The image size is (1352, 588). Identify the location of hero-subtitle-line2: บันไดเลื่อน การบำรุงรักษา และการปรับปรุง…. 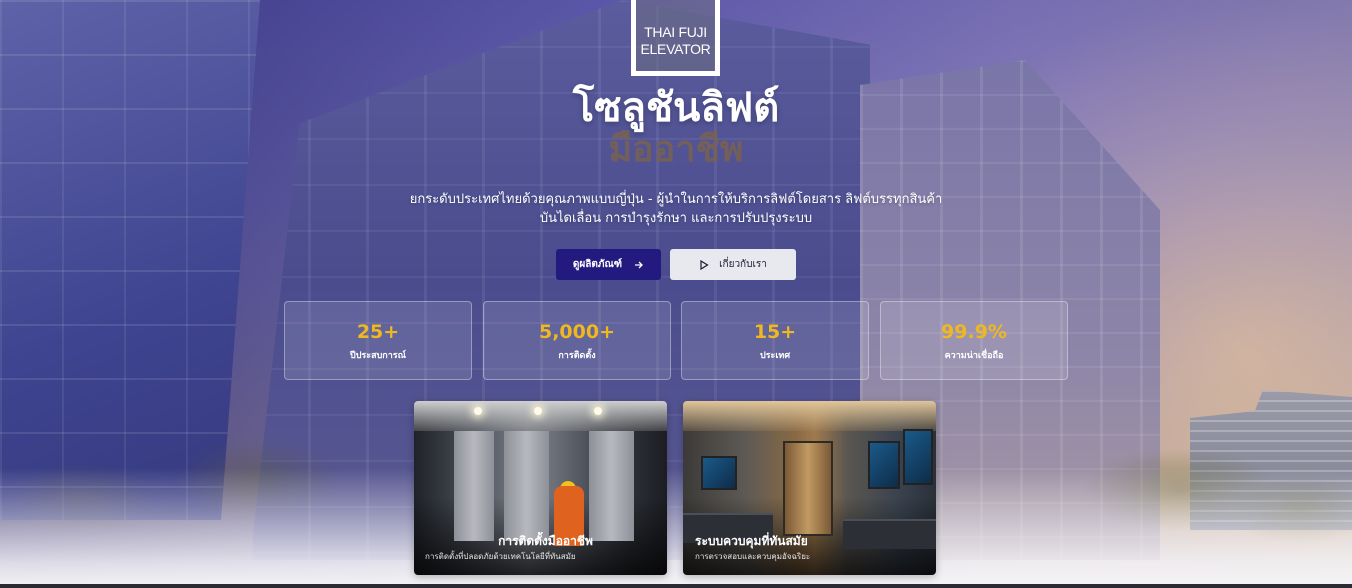
(676, 218).